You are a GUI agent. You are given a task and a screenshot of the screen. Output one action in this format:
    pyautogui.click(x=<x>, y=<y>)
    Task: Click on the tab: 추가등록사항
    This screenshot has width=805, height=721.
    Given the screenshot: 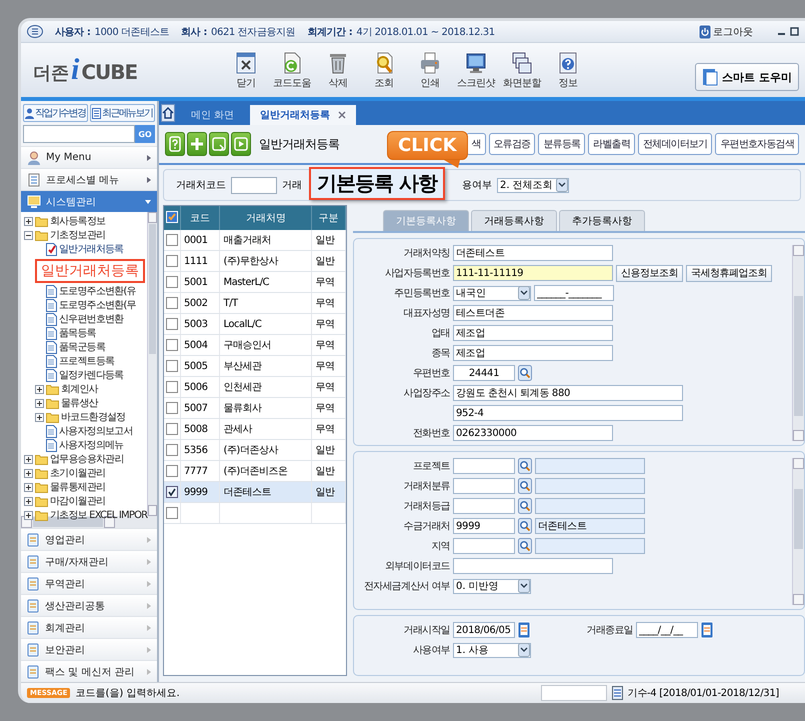 What is the action you would take?
    pyautogui.click(x=602, y=220)
    